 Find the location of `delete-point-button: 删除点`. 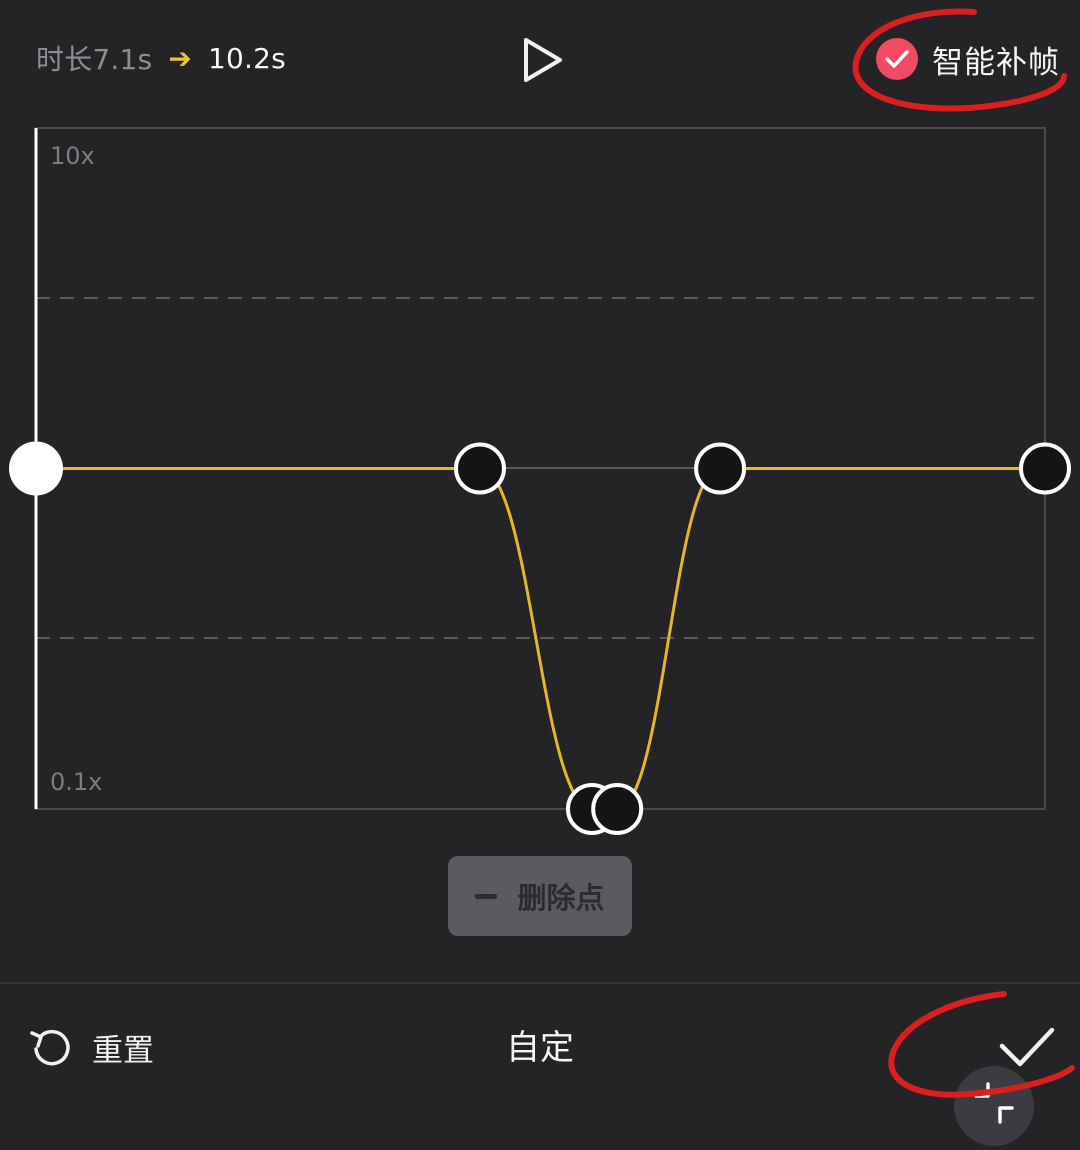

delete-point-button: 删除点 is located at coordinates (540, 896).